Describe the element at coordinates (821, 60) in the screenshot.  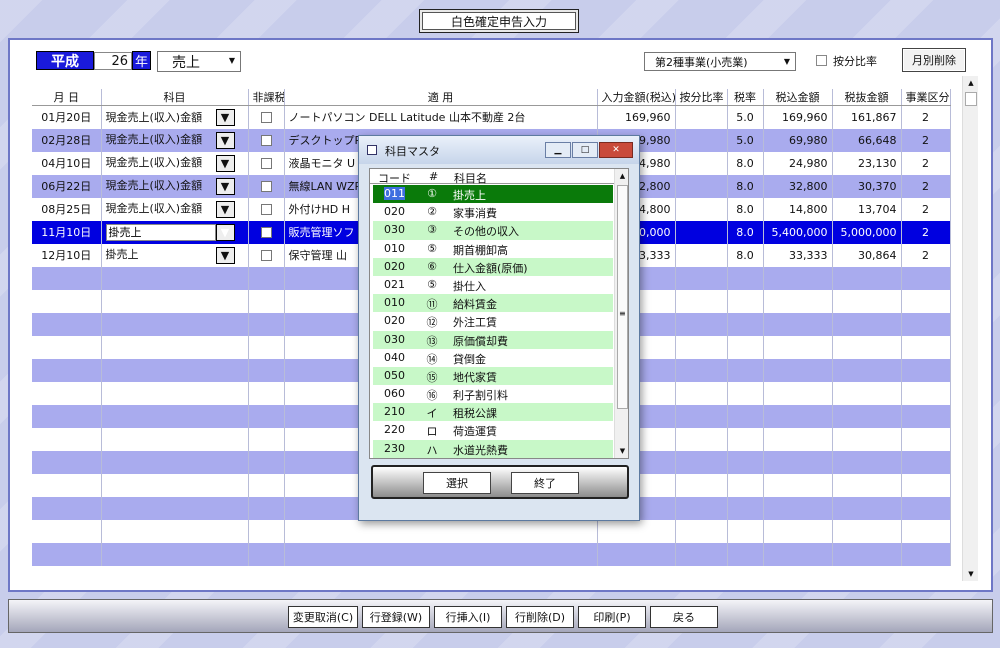
I see `ratio-checkbox` at that location.